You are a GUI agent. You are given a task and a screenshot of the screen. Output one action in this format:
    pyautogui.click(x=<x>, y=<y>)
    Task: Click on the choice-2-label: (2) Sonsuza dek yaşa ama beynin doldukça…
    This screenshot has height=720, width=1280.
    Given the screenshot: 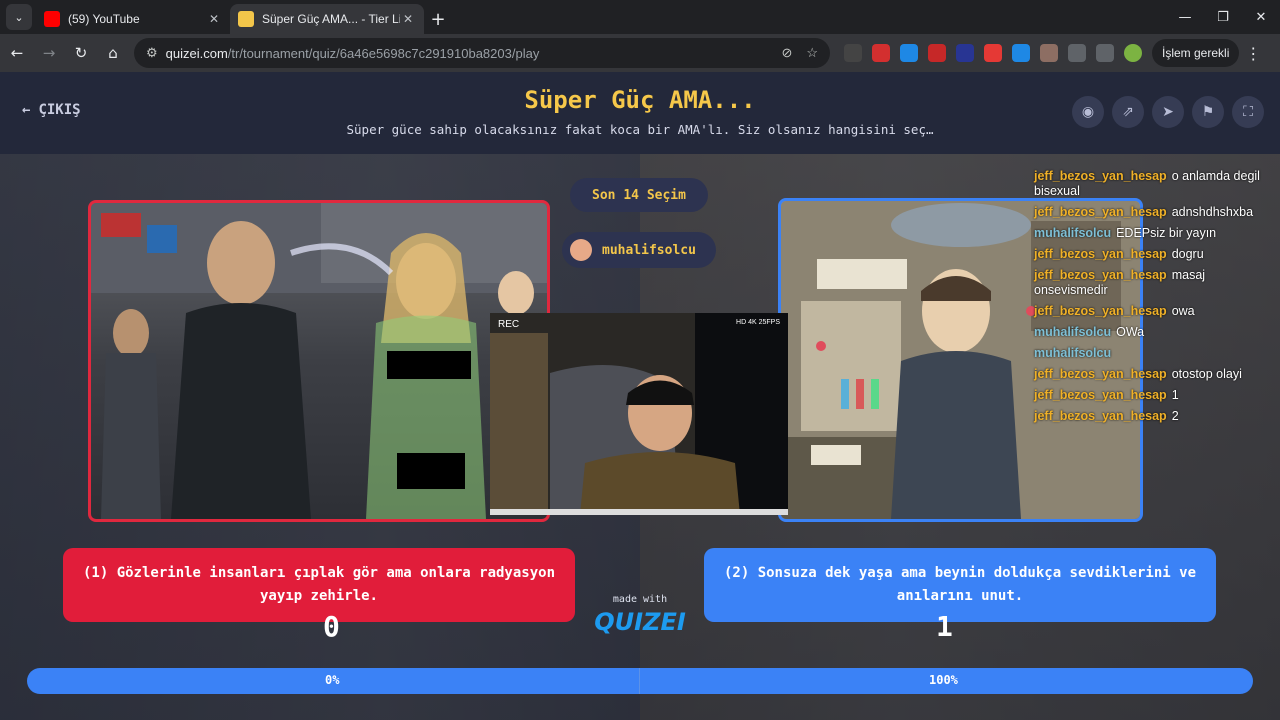 What is the action you would take?
    pyautogui.click(x=959, y=584)
    